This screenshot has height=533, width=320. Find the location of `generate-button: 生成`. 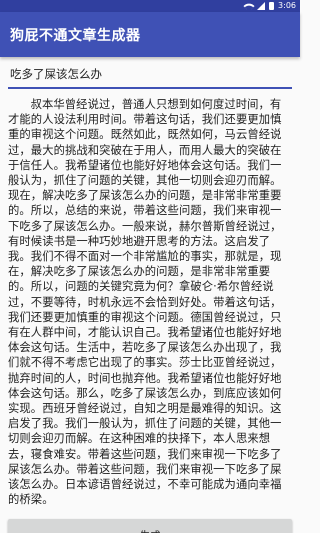

generate-button: 生成 is located at coordinates (150, 526).